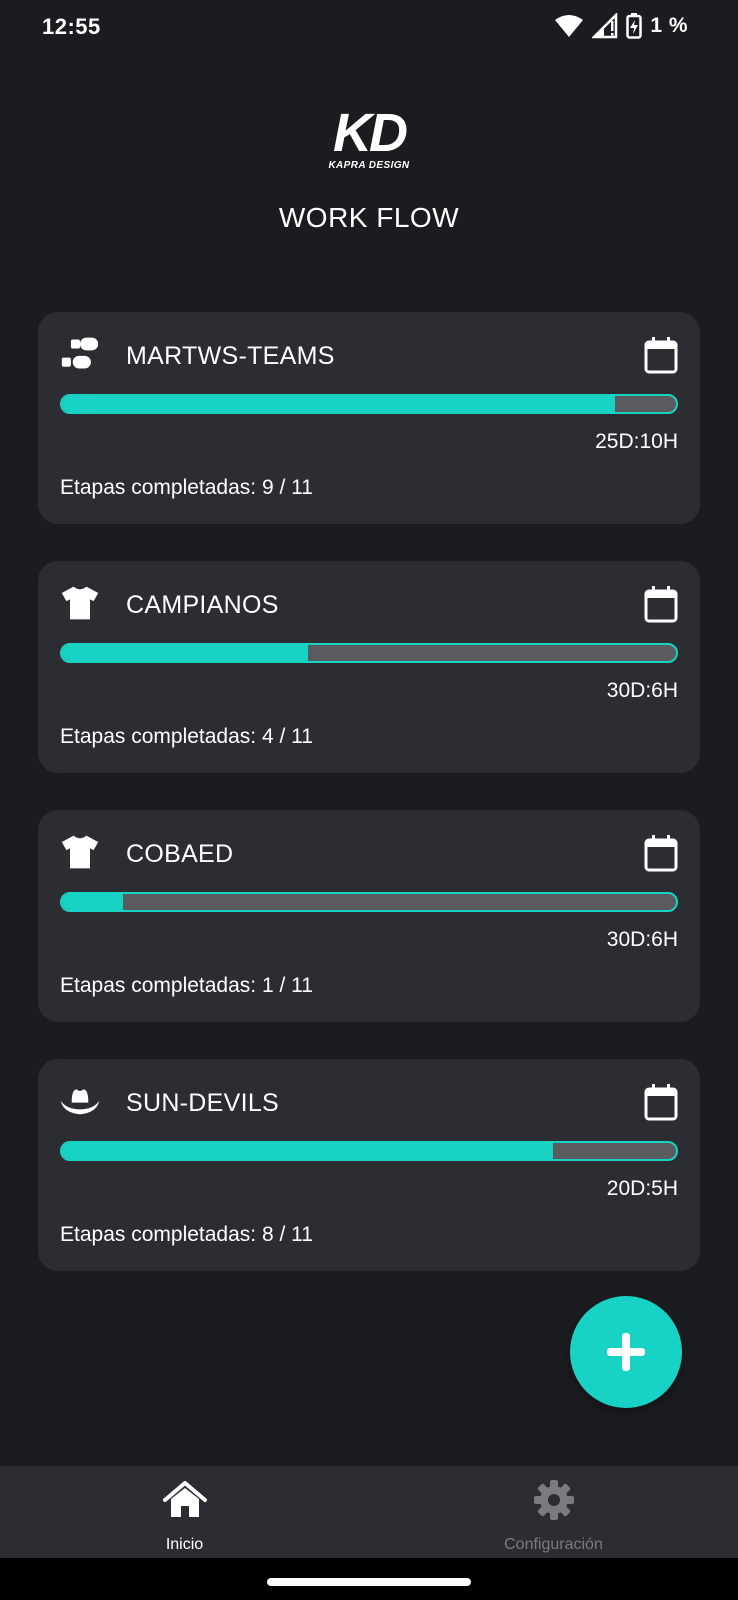 This screenshot has width=738, height=1600. Describe the element at coordinates (369, 217) in the screenshot. I see `page-title: WORK FLOW` at that location.